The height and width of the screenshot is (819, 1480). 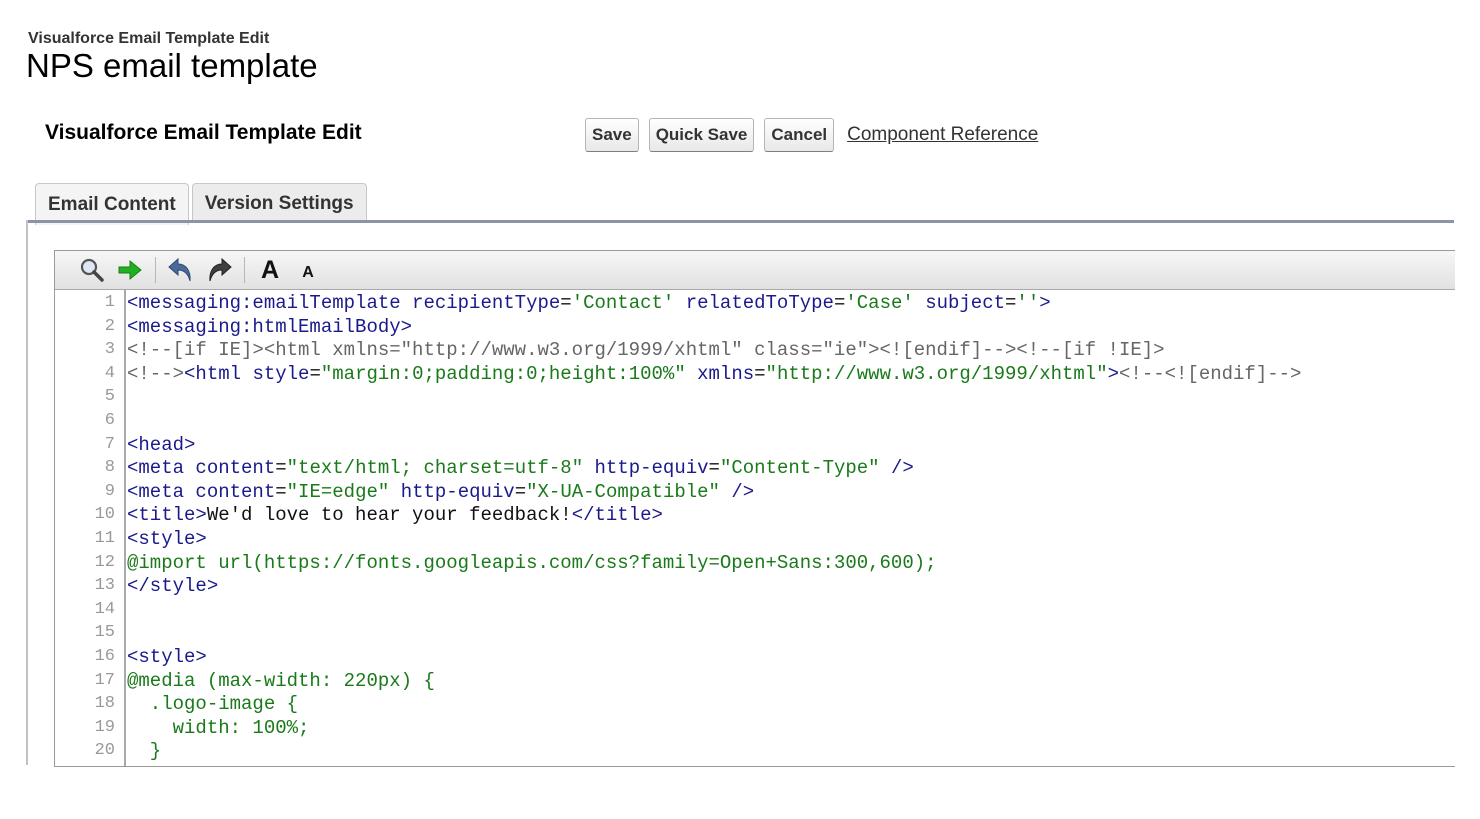 I want to click on code-token: >, so click(x=1113, y=373).